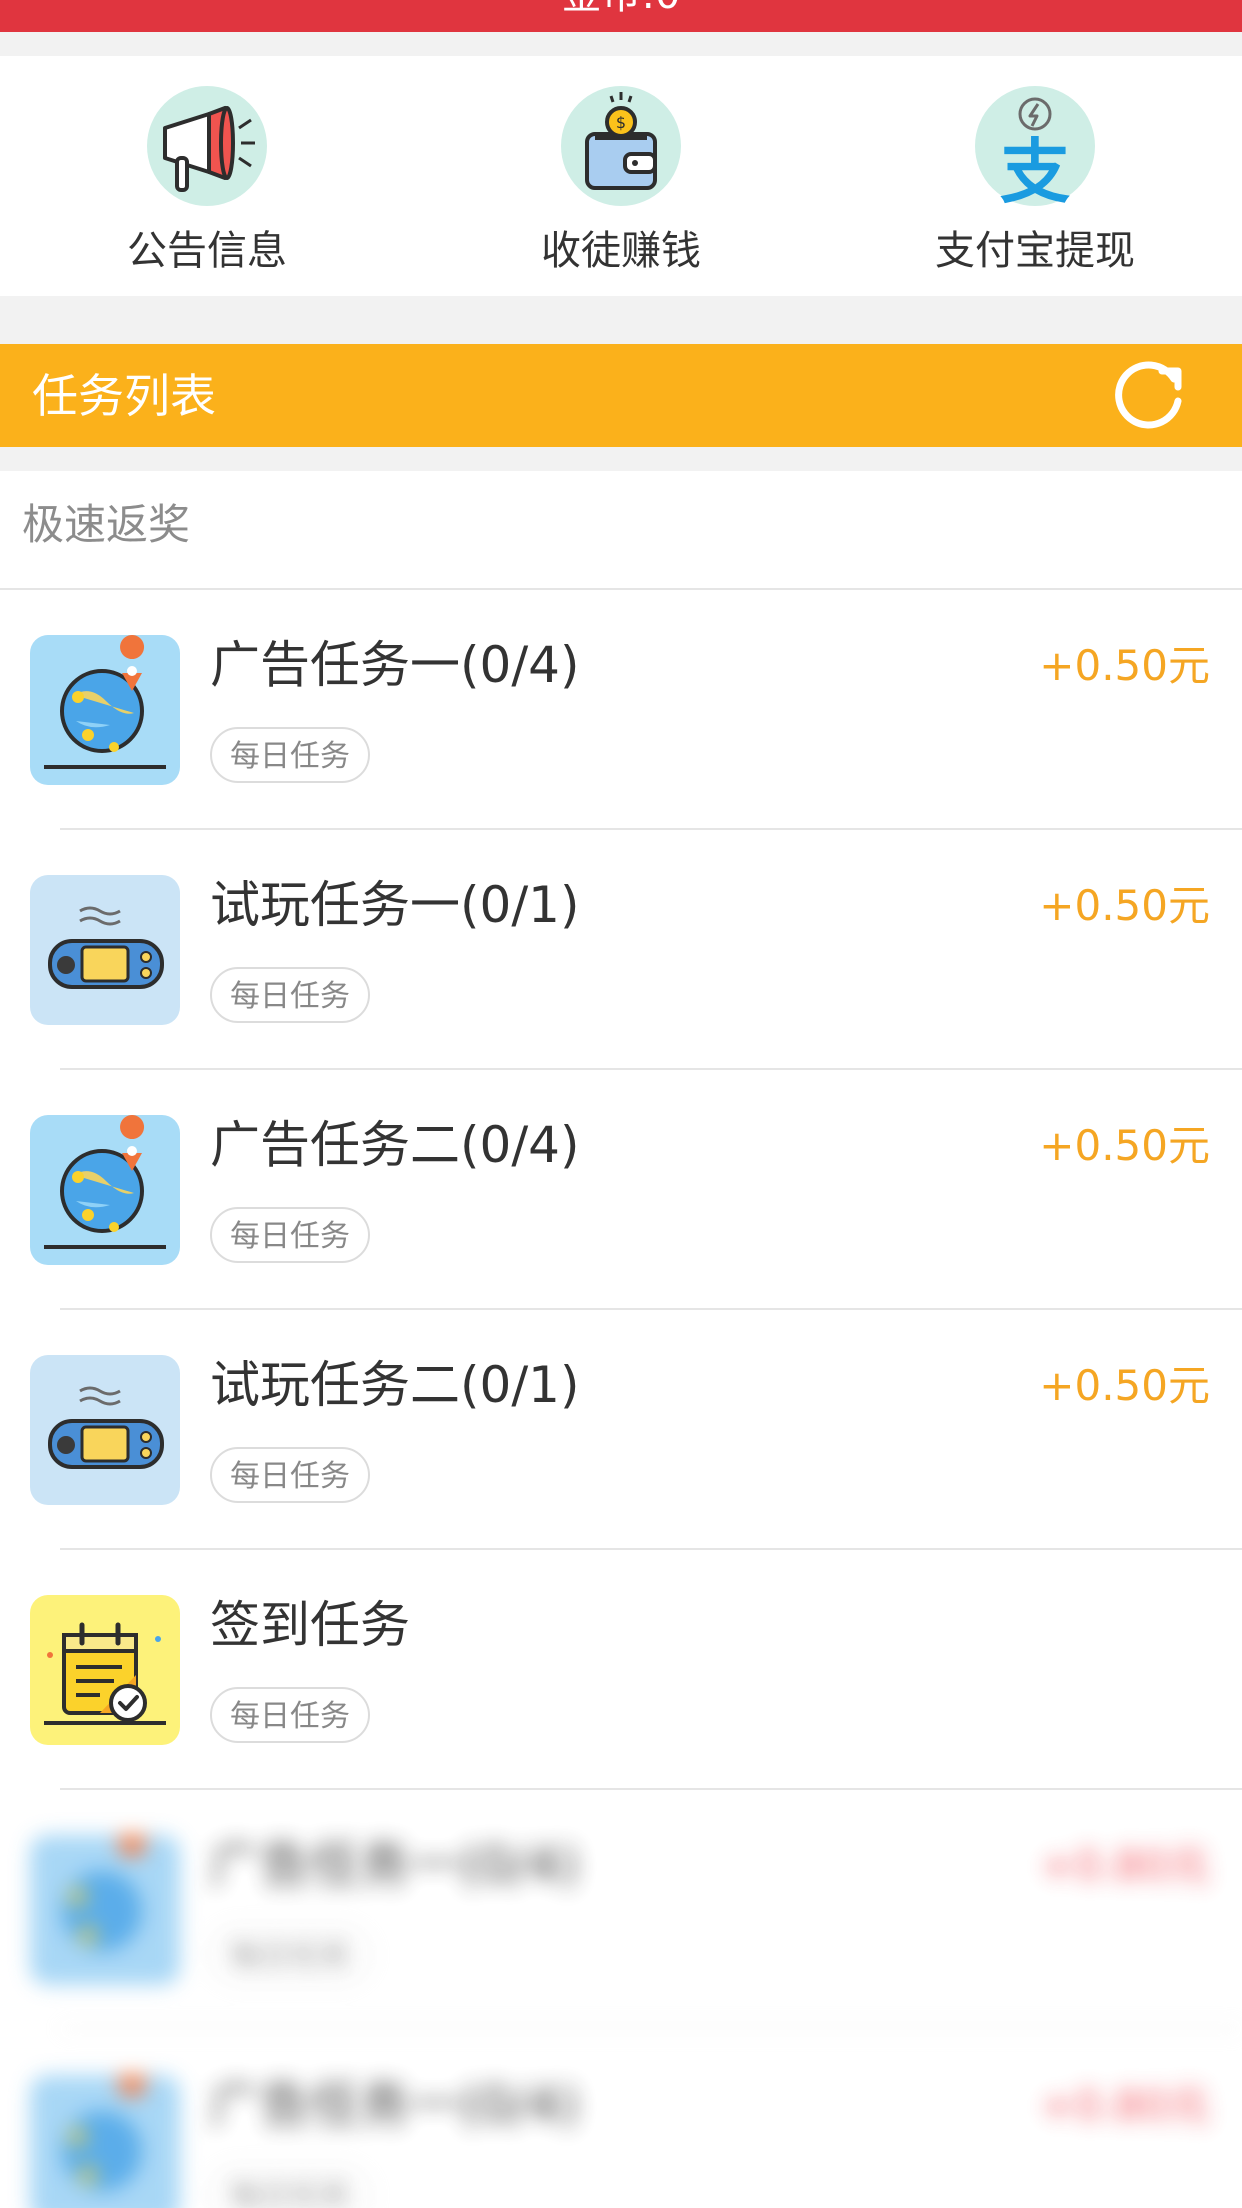  I want to click on task-title: 广告任务二(0/4), so click(395, 1145).